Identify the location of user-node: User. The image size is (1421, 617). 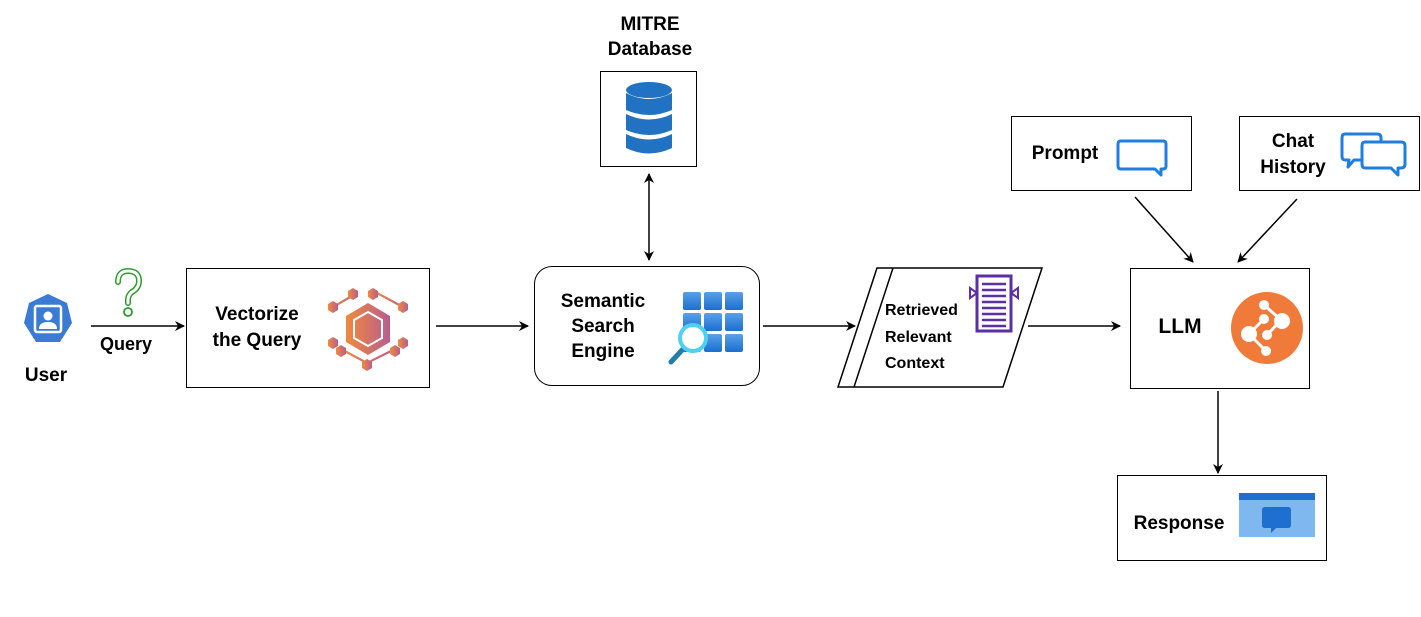
(48, 342).